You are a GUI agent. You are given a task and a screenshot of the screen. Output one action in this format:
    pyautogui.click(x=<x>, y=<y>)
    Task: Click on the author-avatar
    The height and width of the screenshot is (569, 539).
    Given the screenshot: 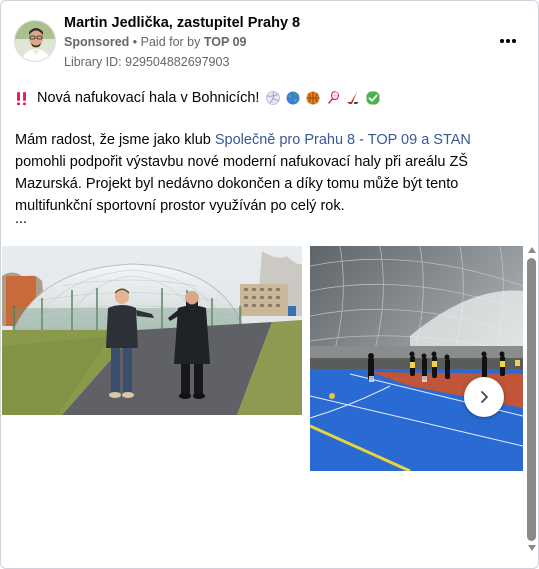 What is the action you would take?
    pyautogui.click(x=35, y=41)
    